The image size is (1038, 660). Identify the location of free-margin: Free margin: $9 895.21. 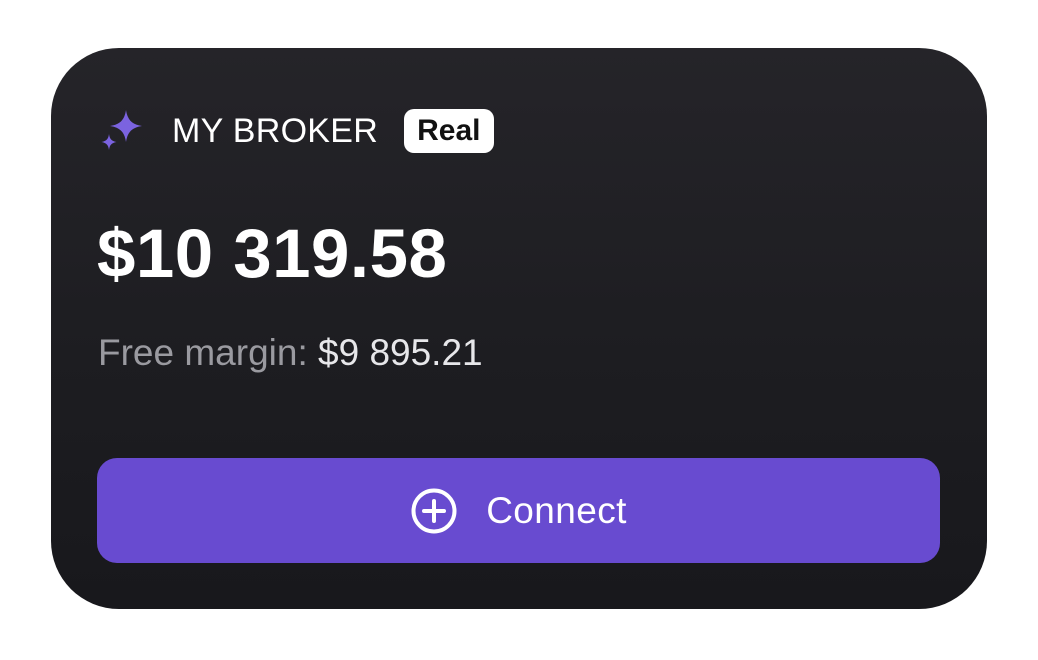
(290, 353).